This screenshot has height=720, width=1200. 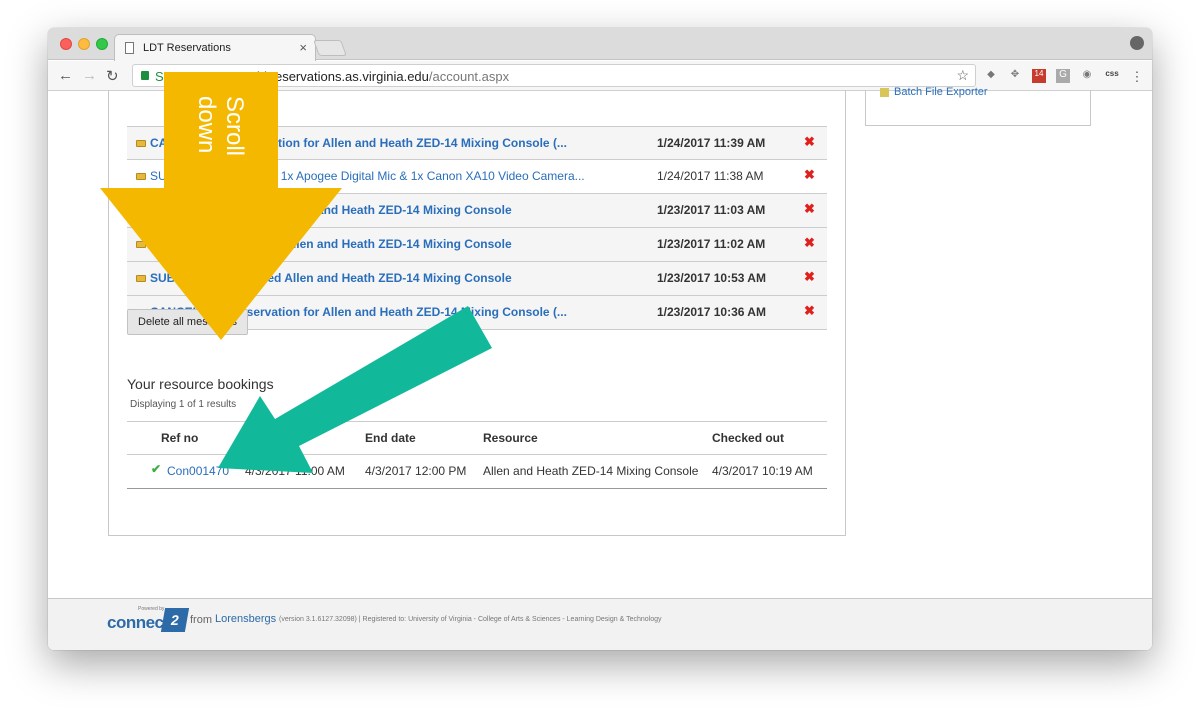 I want to click on document-icon, so click(x=129, y=48).